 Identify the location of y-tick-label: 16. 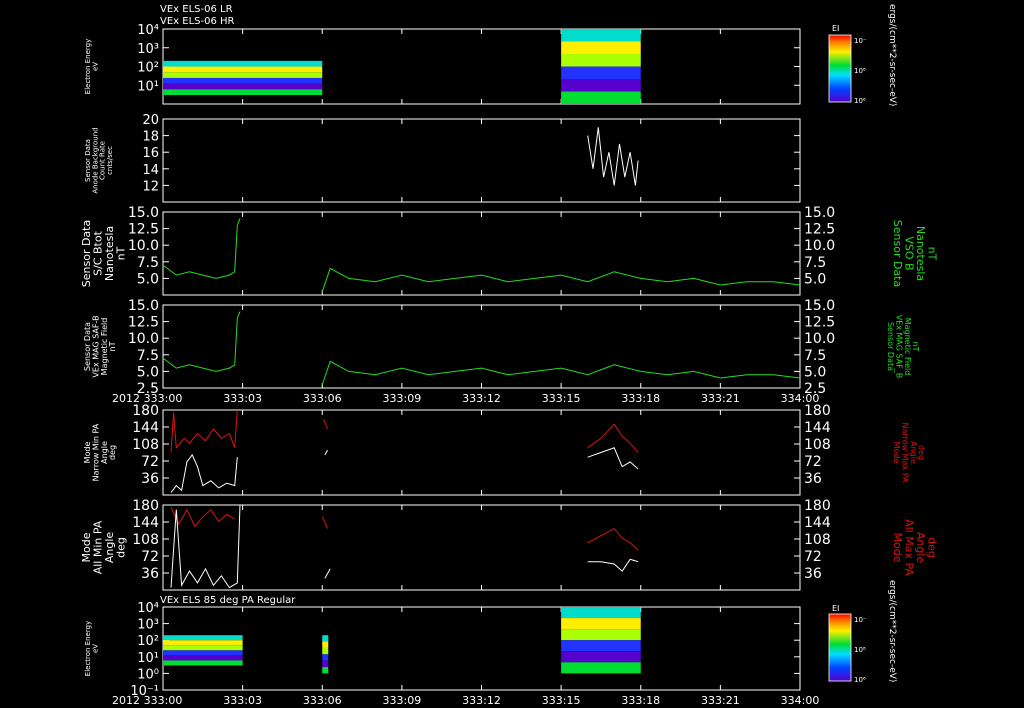
(150, 153).